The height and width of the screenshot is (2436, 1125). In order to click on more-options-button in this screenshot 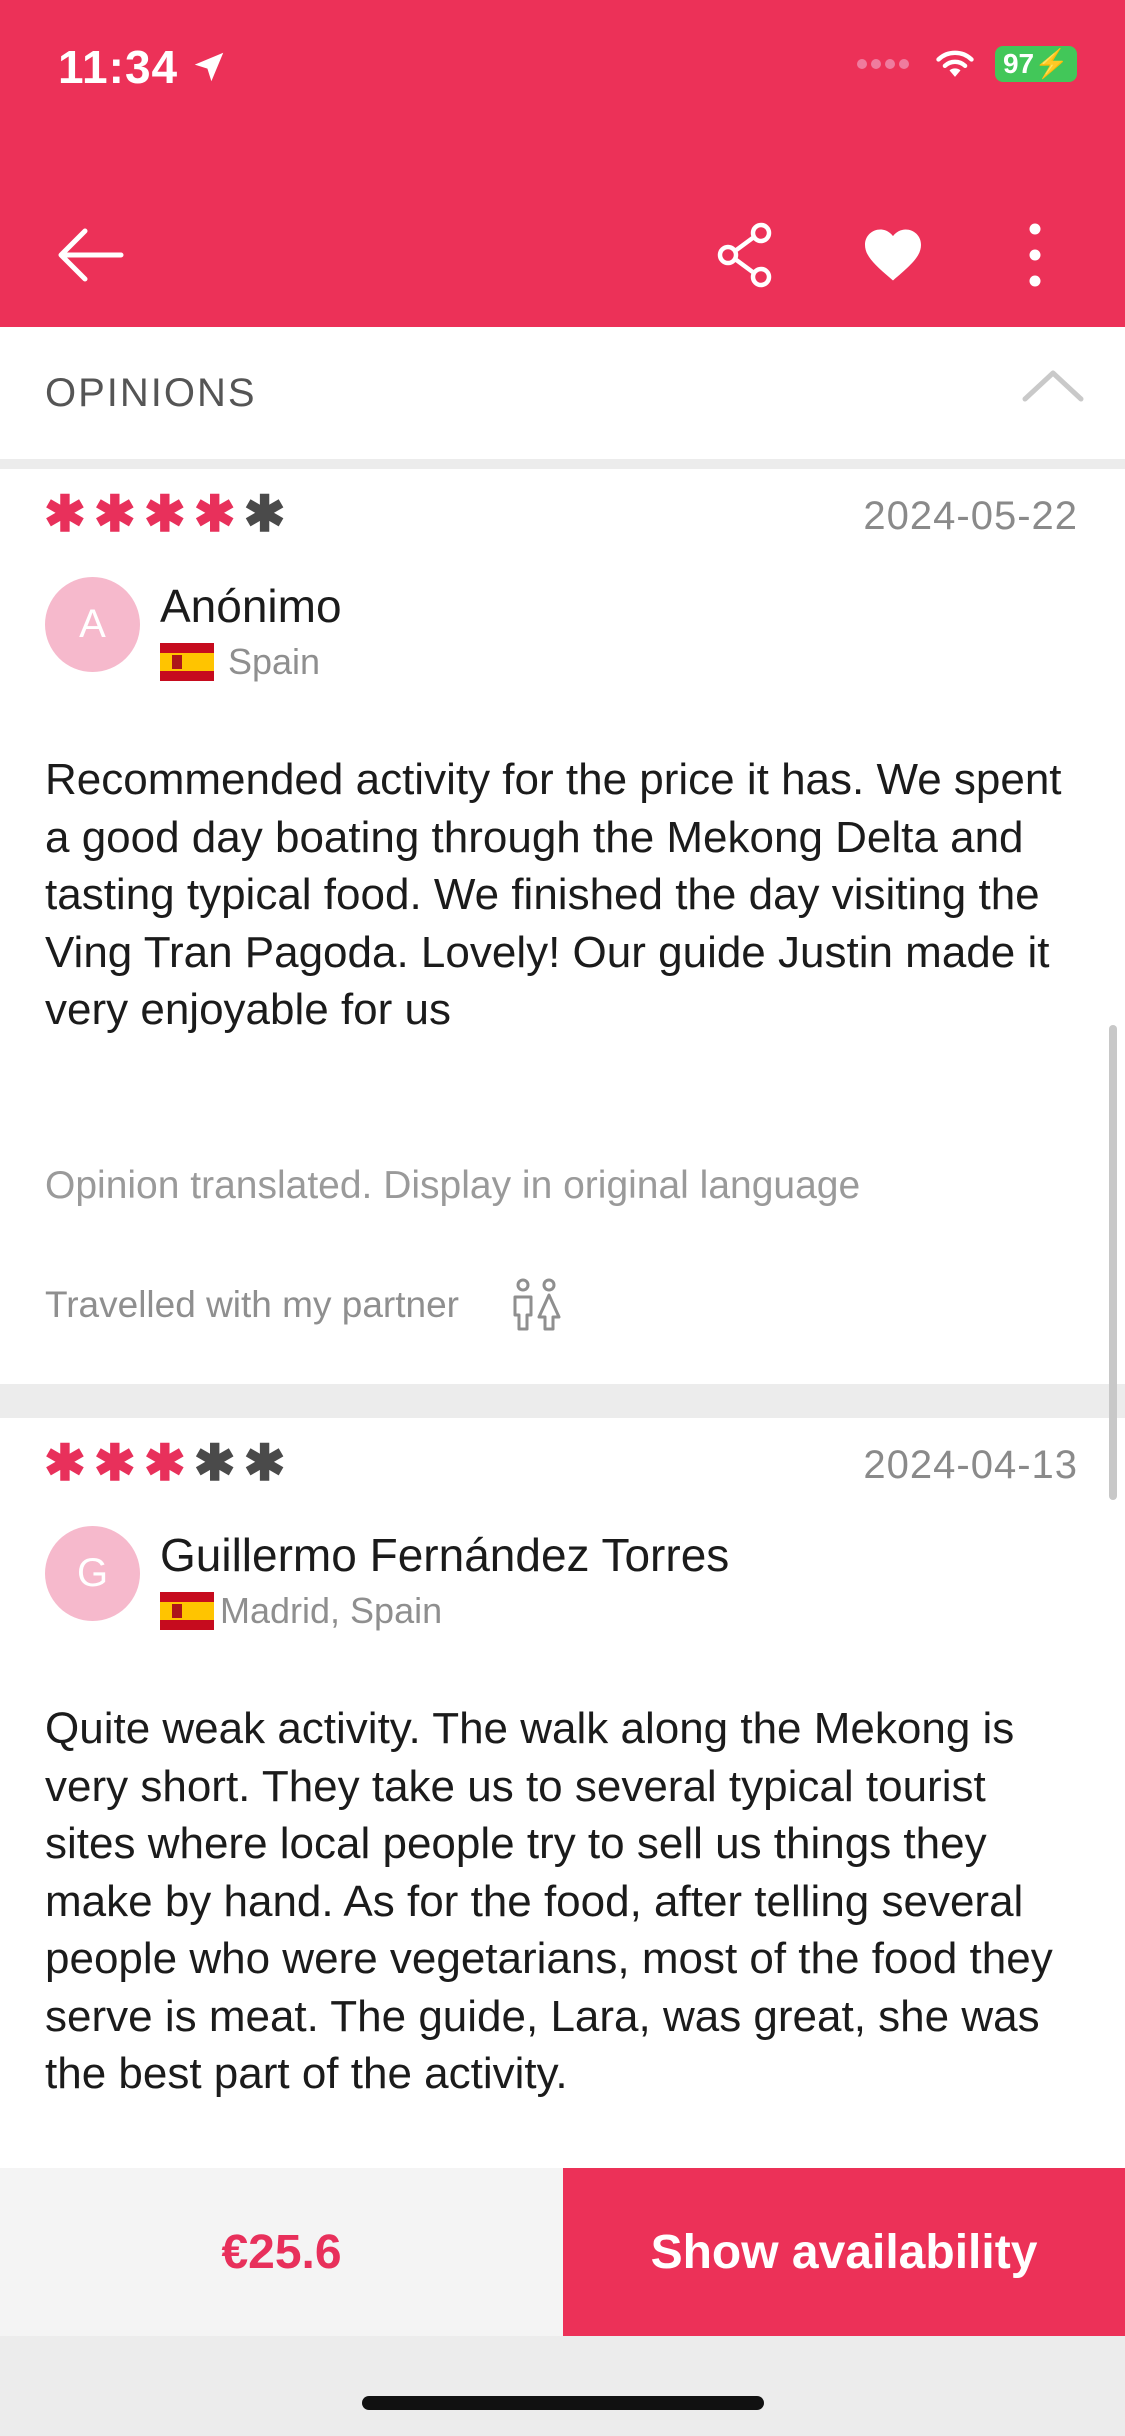, I will do `click(1035, 255)`.